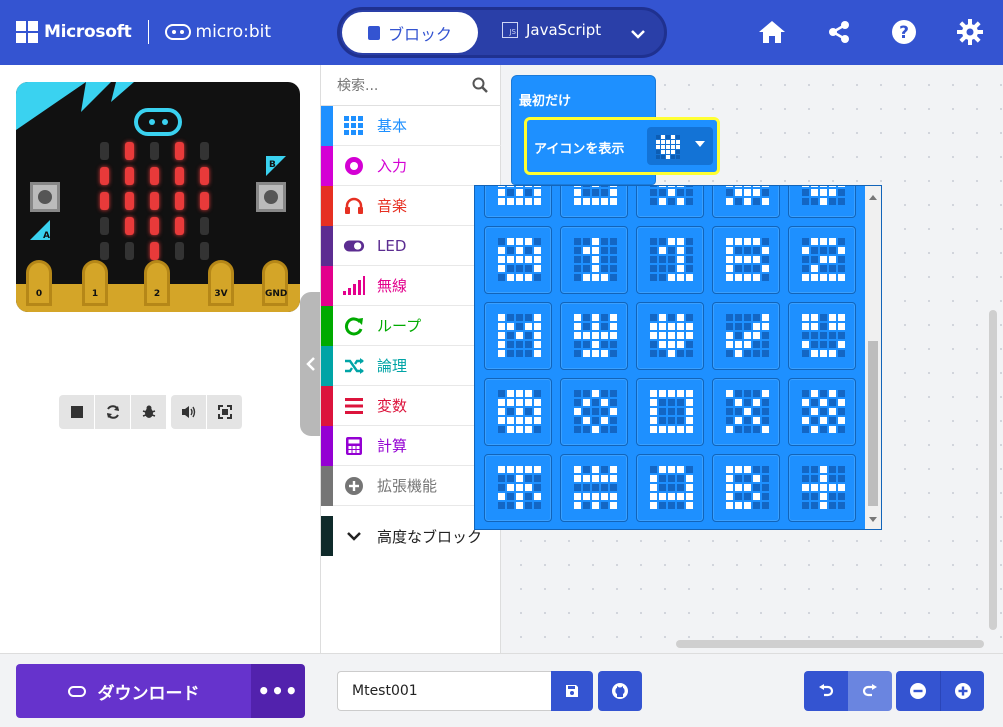 This screenshot has width=1003, height=727. Describe the element at coordinates (221, 294) in the screenshot. I see `pin-label: 3V` at that location.